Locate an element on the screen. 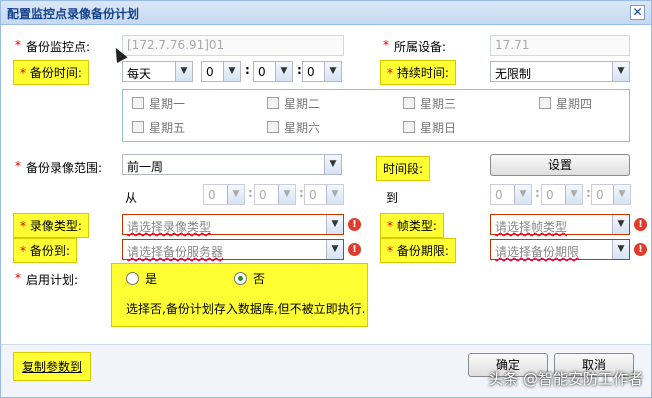 The image size is (652, 398). backup-to-label-box: * 备份到: is located at coordinates (45, 250).